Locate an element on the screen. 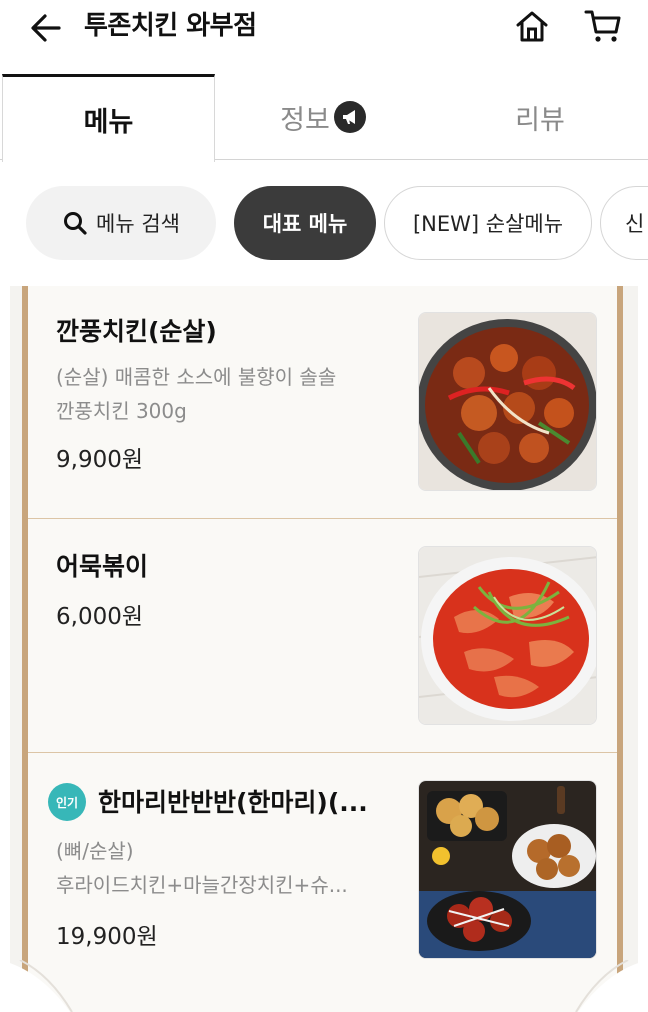 The height and width of the screenshot is (1012, 648). tab-reviews: 리뷰 is located at coordinates (540, 117).